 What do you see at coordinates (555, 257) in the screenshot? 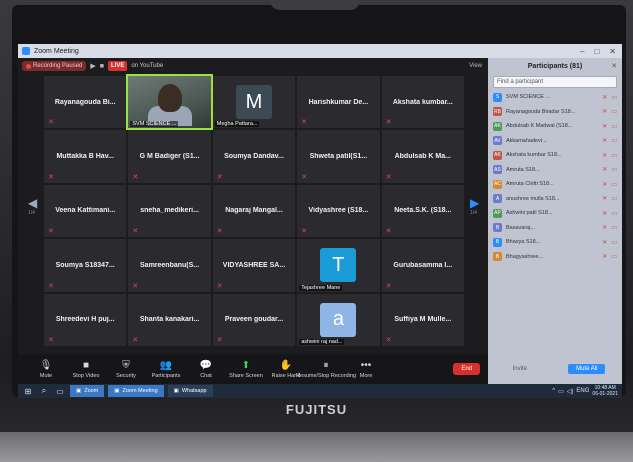
I see `participant-row: B Bhagyashree... ✕ ▭` at bounding box center [555, 257].